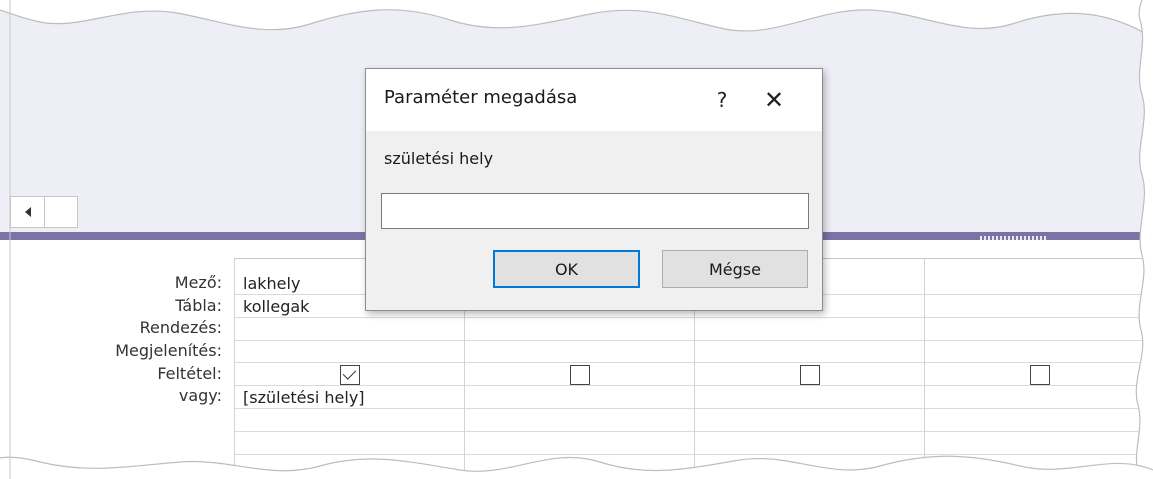 The height and width of the screenshot is (479, 1153). Describe the element at coordinates (189, 373) in the screenshot. I see `row-label-criteria: Feltétel:` at that location.